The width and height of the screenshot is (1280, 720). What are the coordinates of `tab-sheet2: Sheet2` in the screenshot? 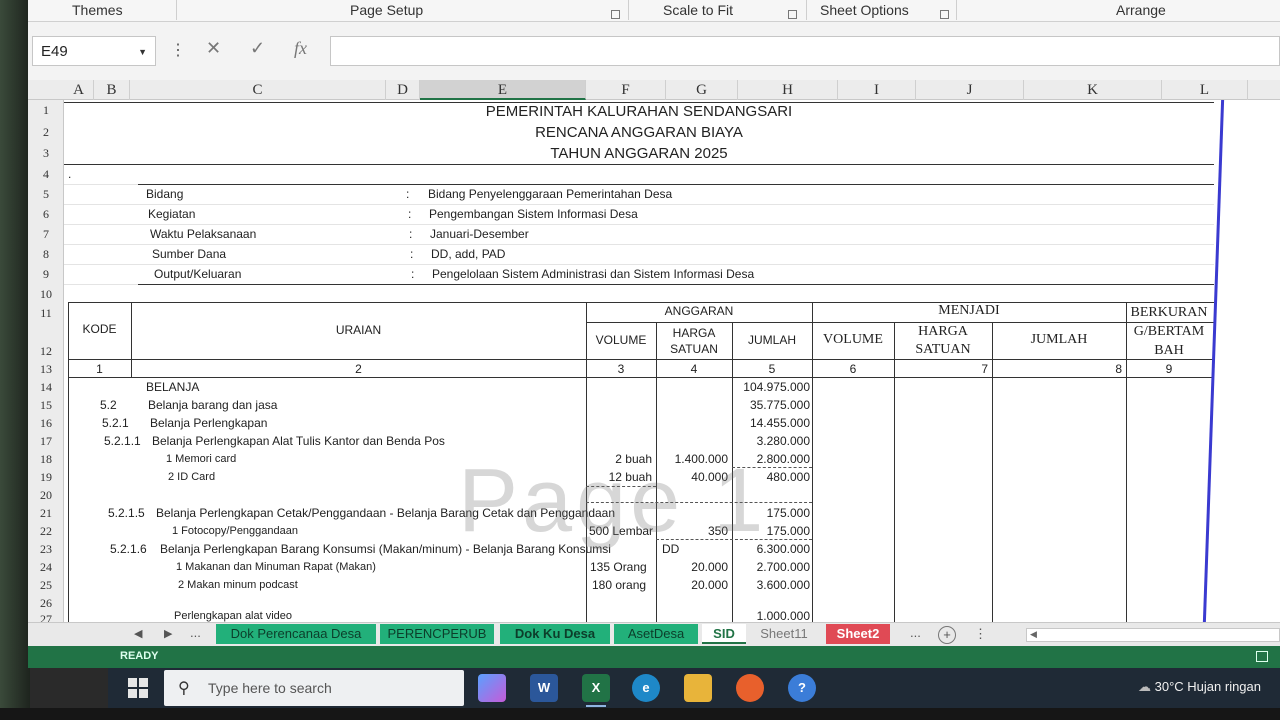 It's located at (858, 634).